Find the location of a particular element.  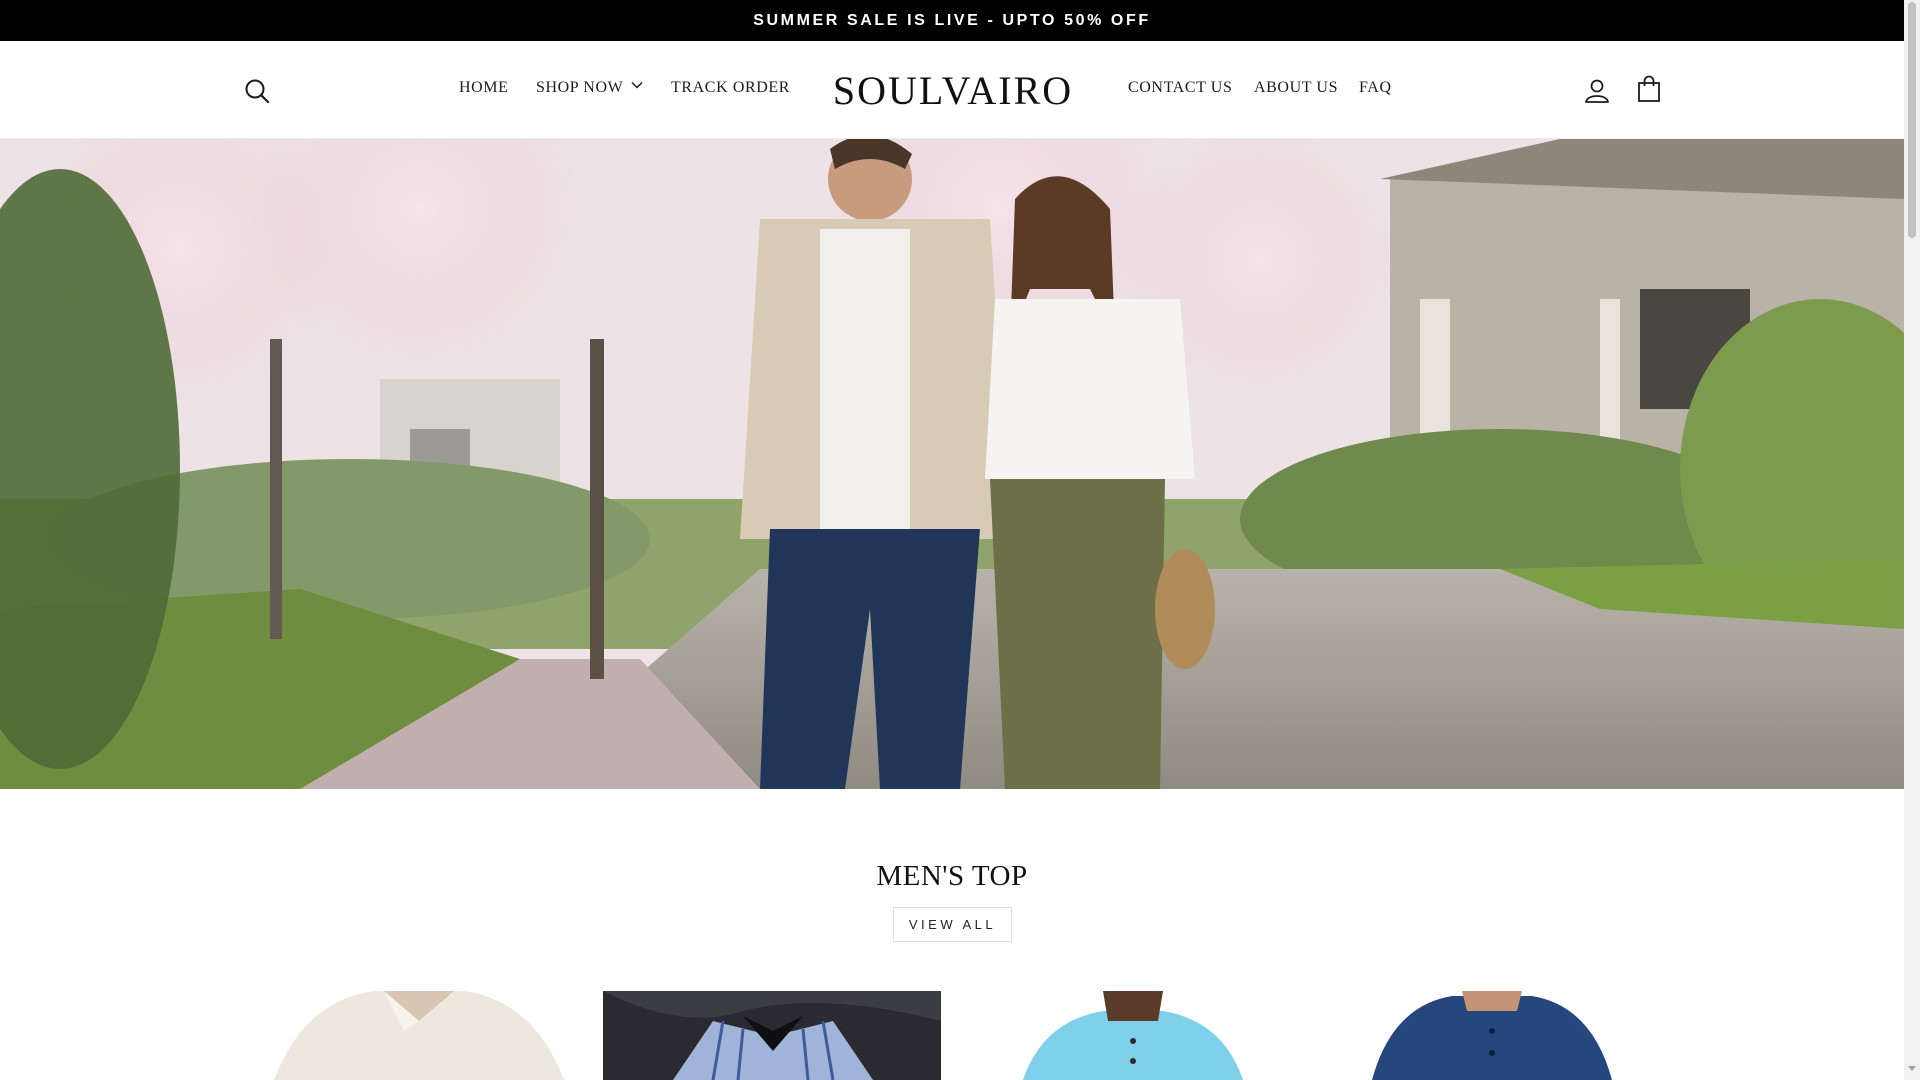

nav-shop-now: SHOP NOW is located at coordinates (589, 88).